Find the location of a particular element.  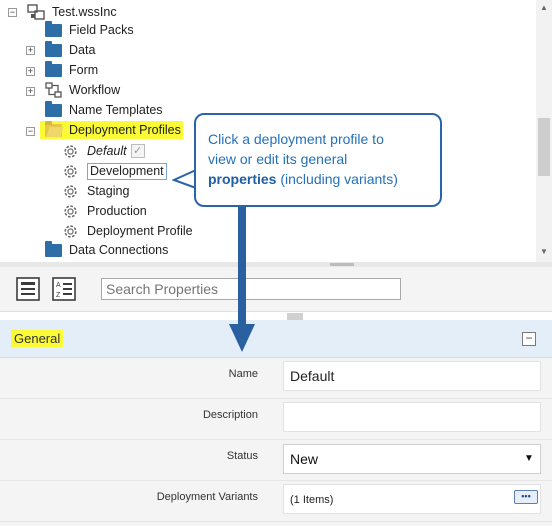

description-label: Description is located at coordinates (230, 415).